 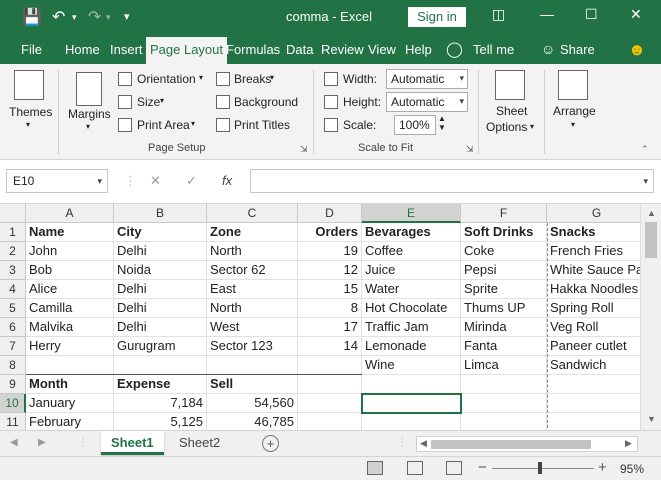 I want to click on print-area-button: Print Area, so click(x=163, y=125).